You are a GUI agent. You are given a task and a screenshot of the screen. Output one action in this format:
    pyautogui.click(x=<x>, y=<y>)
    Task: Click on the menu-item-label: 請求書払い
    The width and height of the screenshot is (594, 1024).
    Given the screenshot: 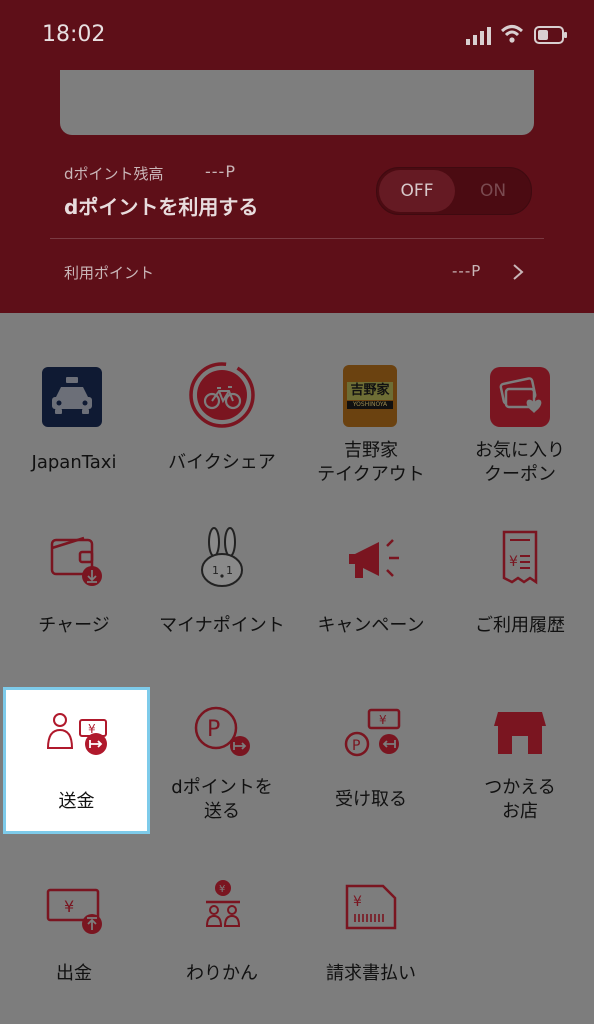 What is the action you would take?
    pyautogui.click(x=371, y=973)
    